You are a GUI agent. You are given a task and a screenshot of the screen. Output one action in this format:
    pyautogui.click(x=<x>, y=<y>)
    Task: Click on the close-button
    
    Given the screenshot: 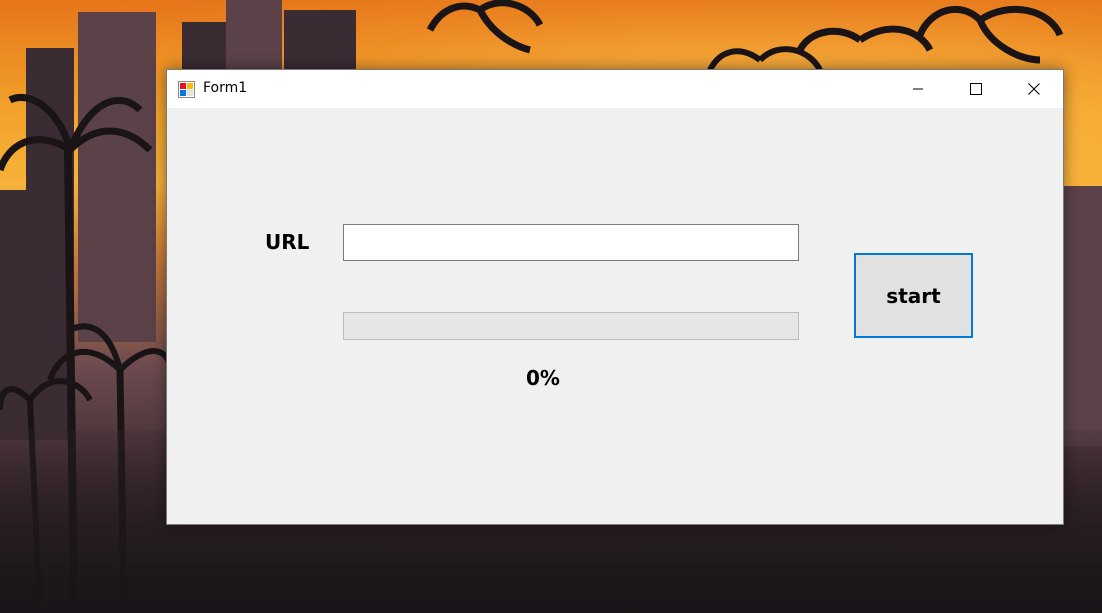 What is the action you would take?
    pyautogui.click(x=1034, y=89)
    